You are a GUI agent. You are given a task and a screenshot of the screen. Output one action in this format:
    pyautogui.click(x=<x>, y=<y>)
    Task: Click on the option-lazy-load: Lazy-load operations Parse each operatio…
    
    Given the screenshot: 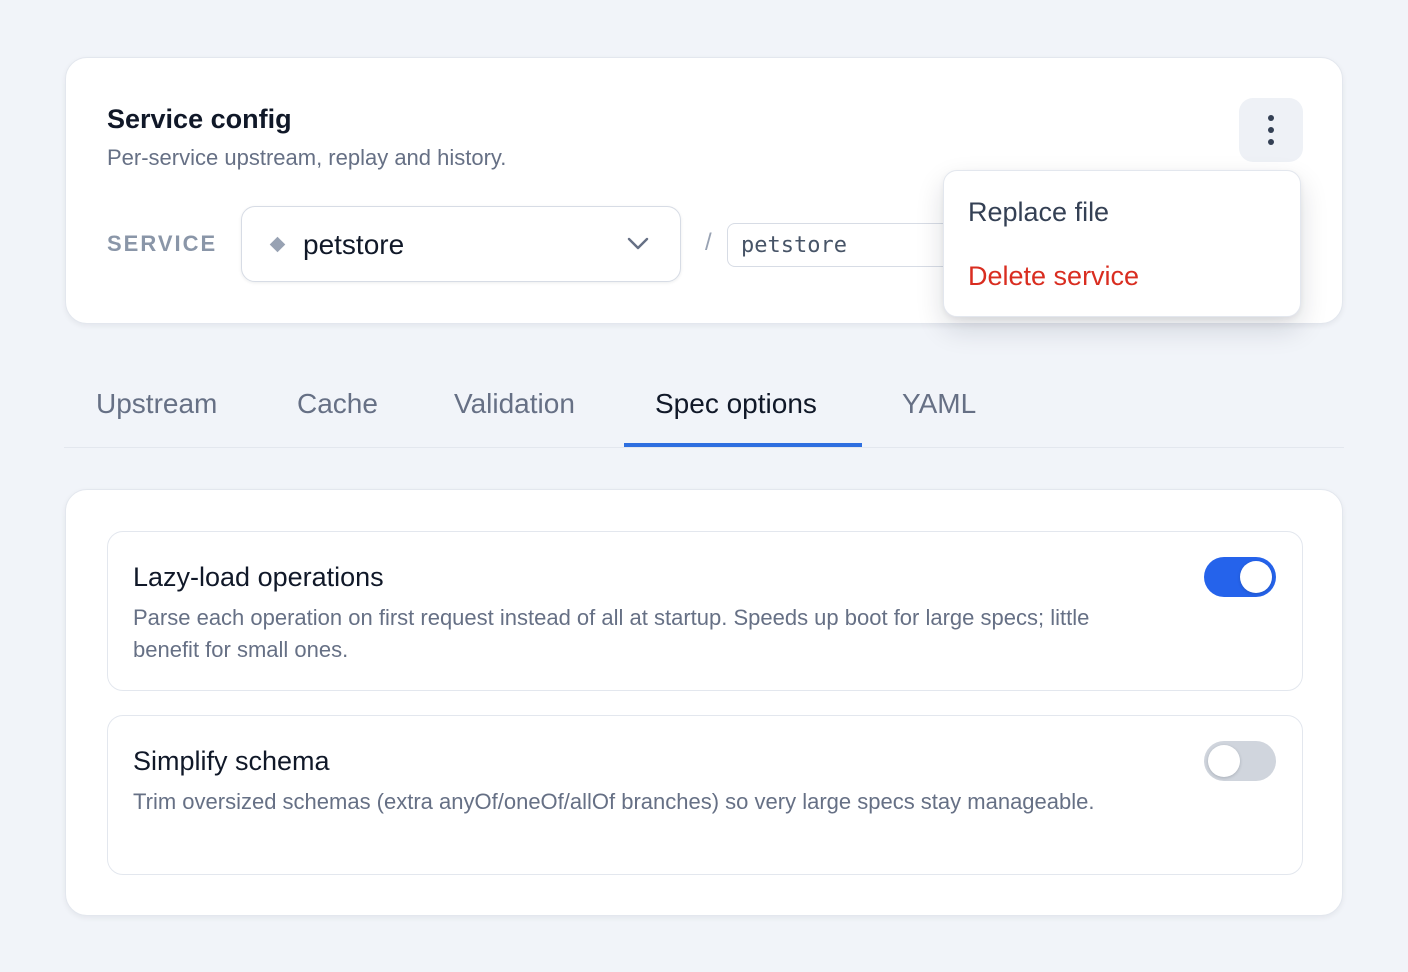 What is the action you would take?
    pyautogui.click(x=705, y=611)
    